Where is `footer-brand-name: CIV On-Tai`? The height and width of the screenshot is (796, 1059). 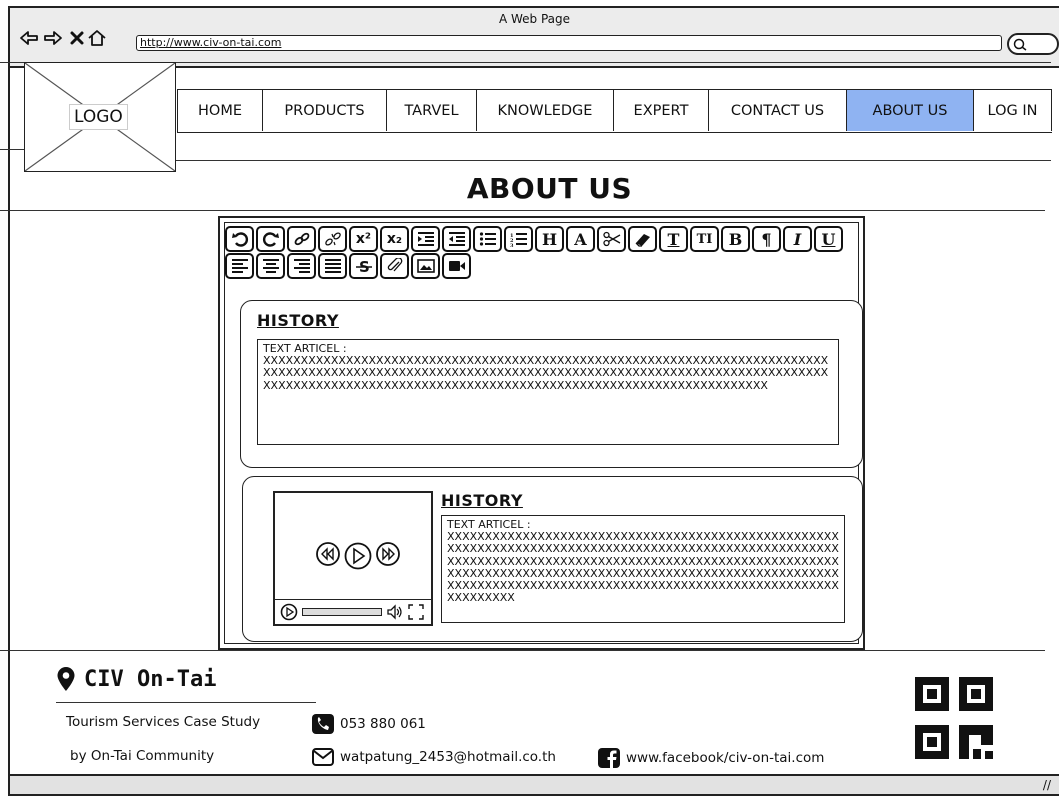
footer-brand-name: CIV On-Tai is located at coordinates (150, 679).